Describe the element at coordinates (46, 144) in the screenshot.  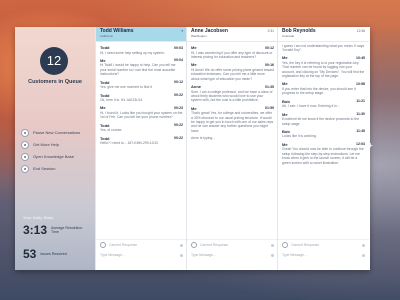
I see `menu-item-label: Get More Help` at that location.